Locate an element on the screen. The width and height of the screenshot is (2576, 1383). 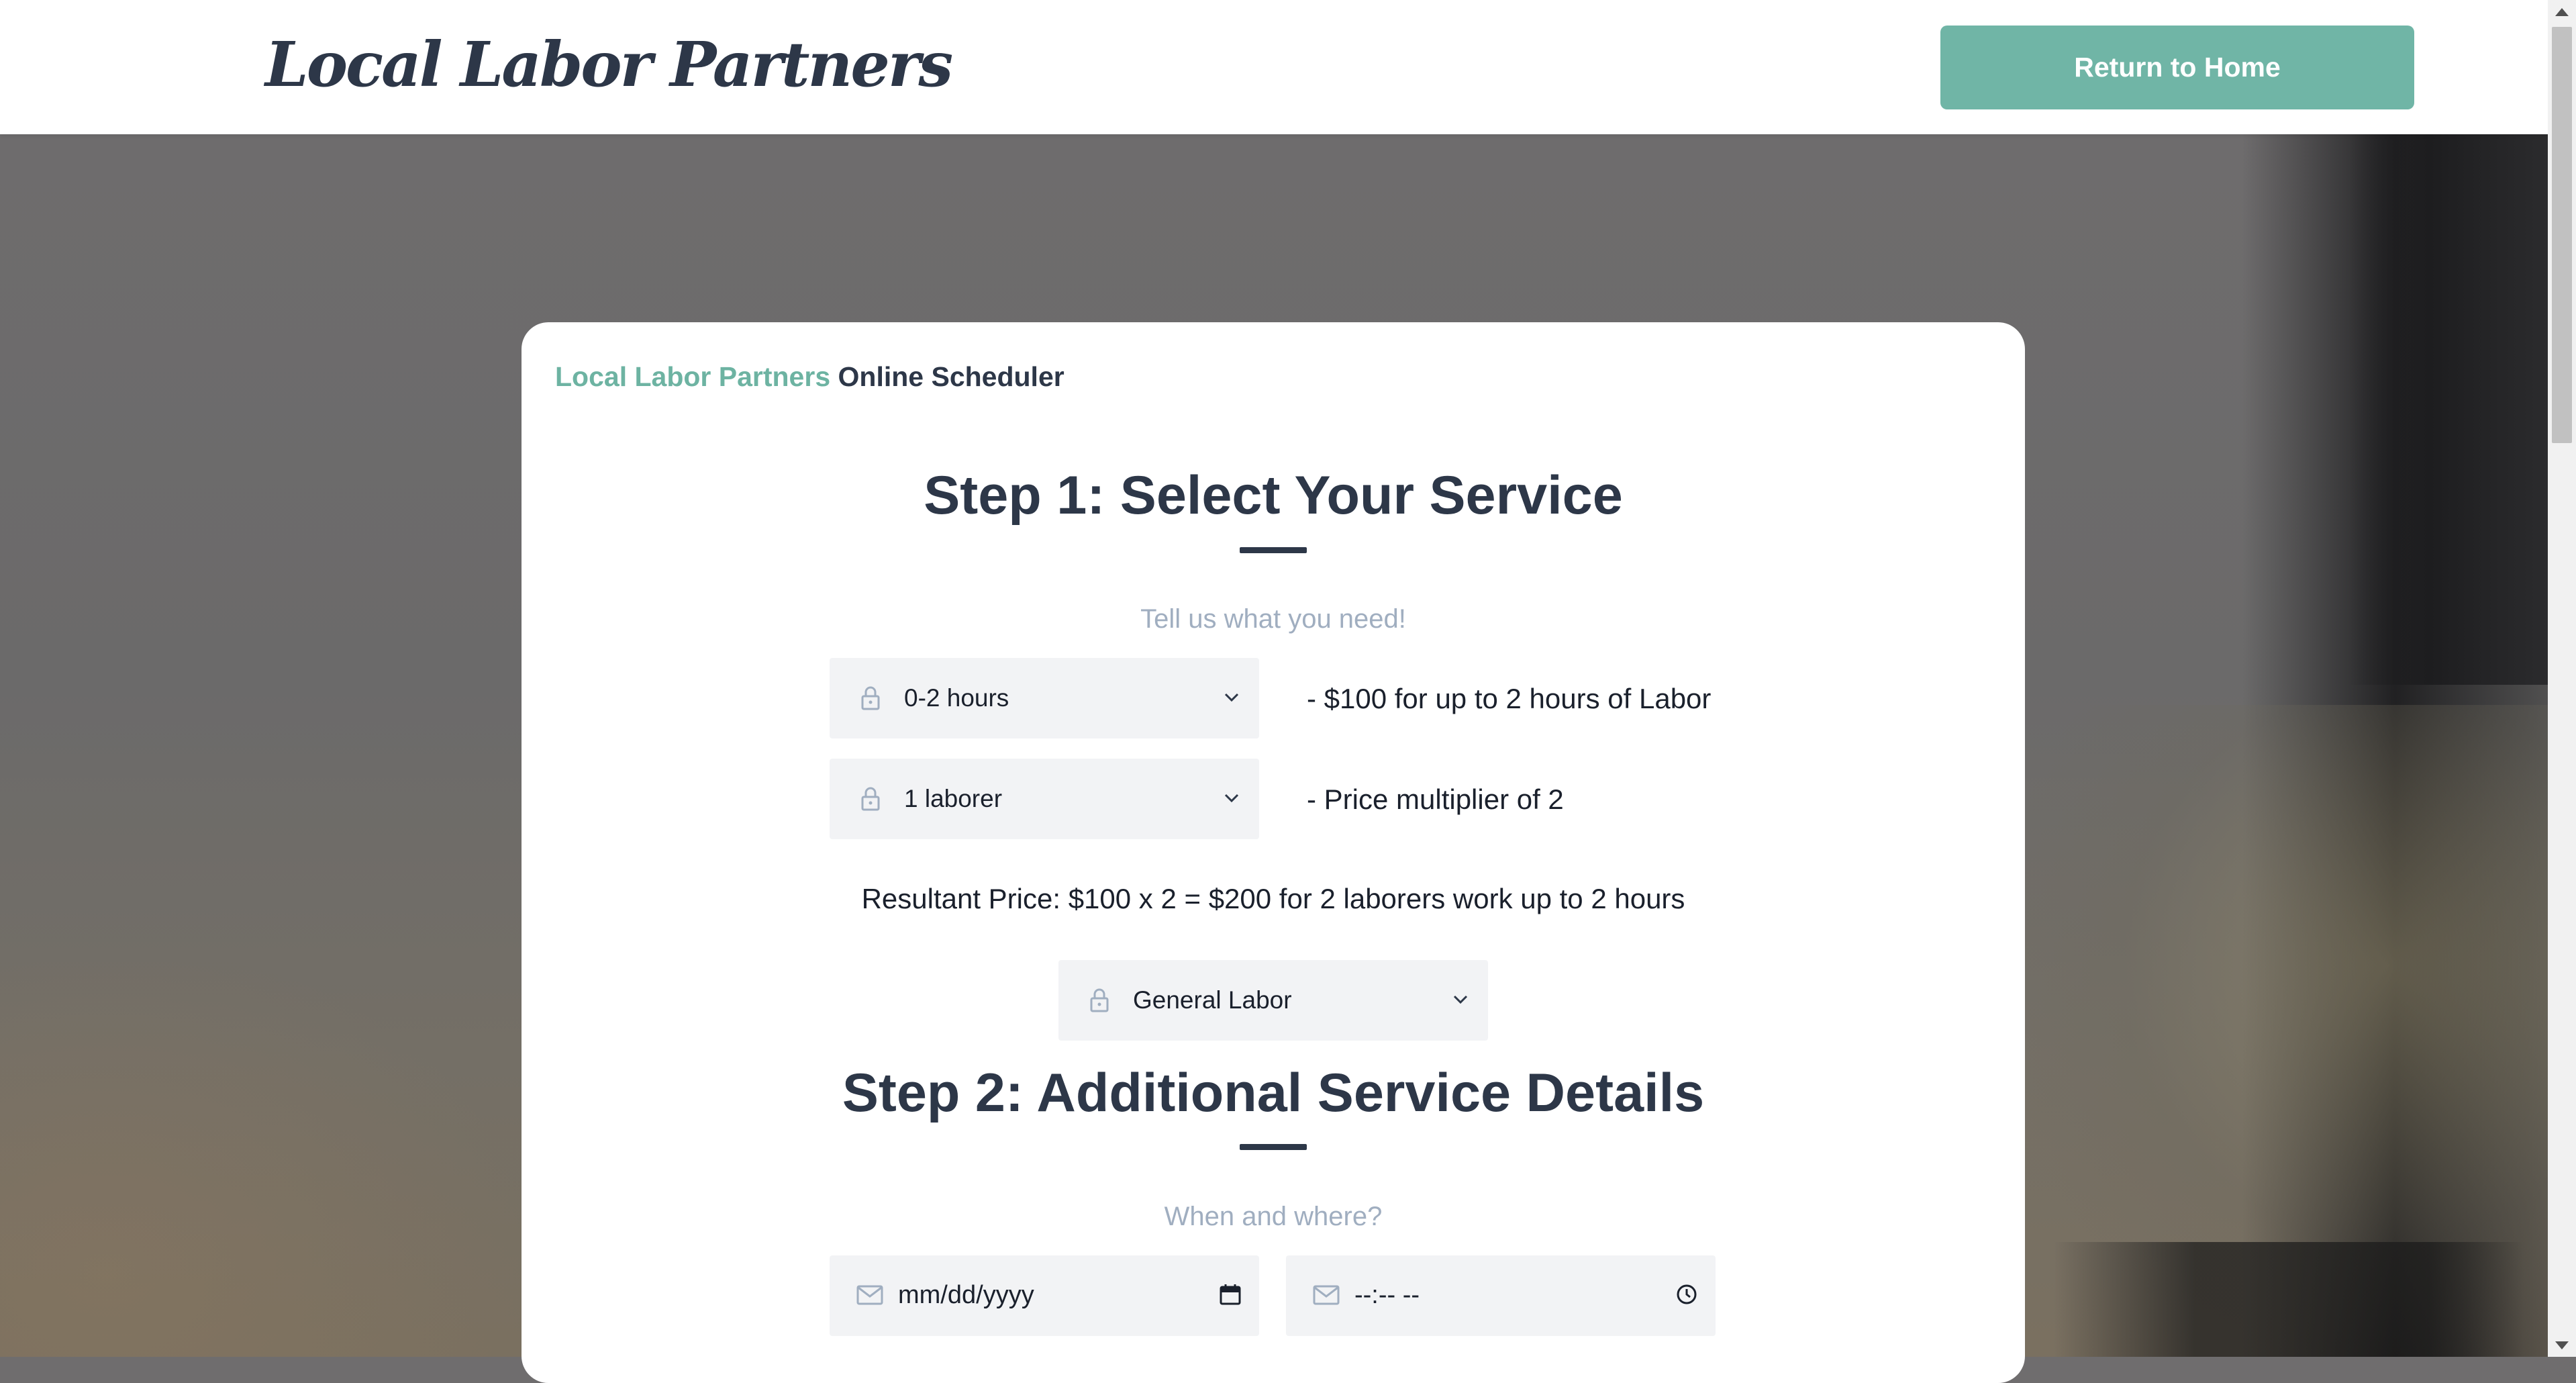
background-warm is located at coordinates (268, 1148).